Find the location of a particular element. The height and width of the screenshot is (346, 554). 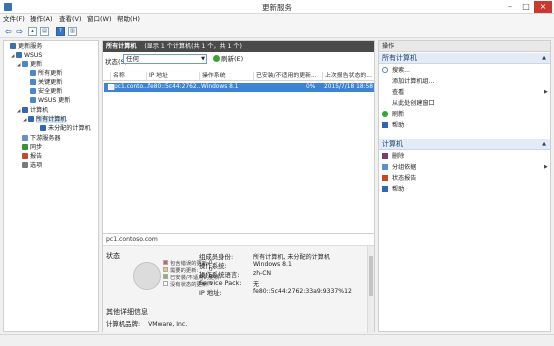

scrollbar-thumb is located at coordinates (371, 276).